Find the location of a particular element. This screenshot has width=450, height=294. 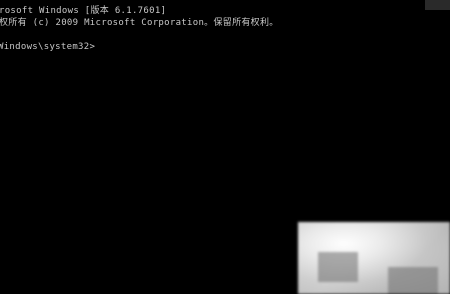

window-edge is located at coordinates (437, 5).